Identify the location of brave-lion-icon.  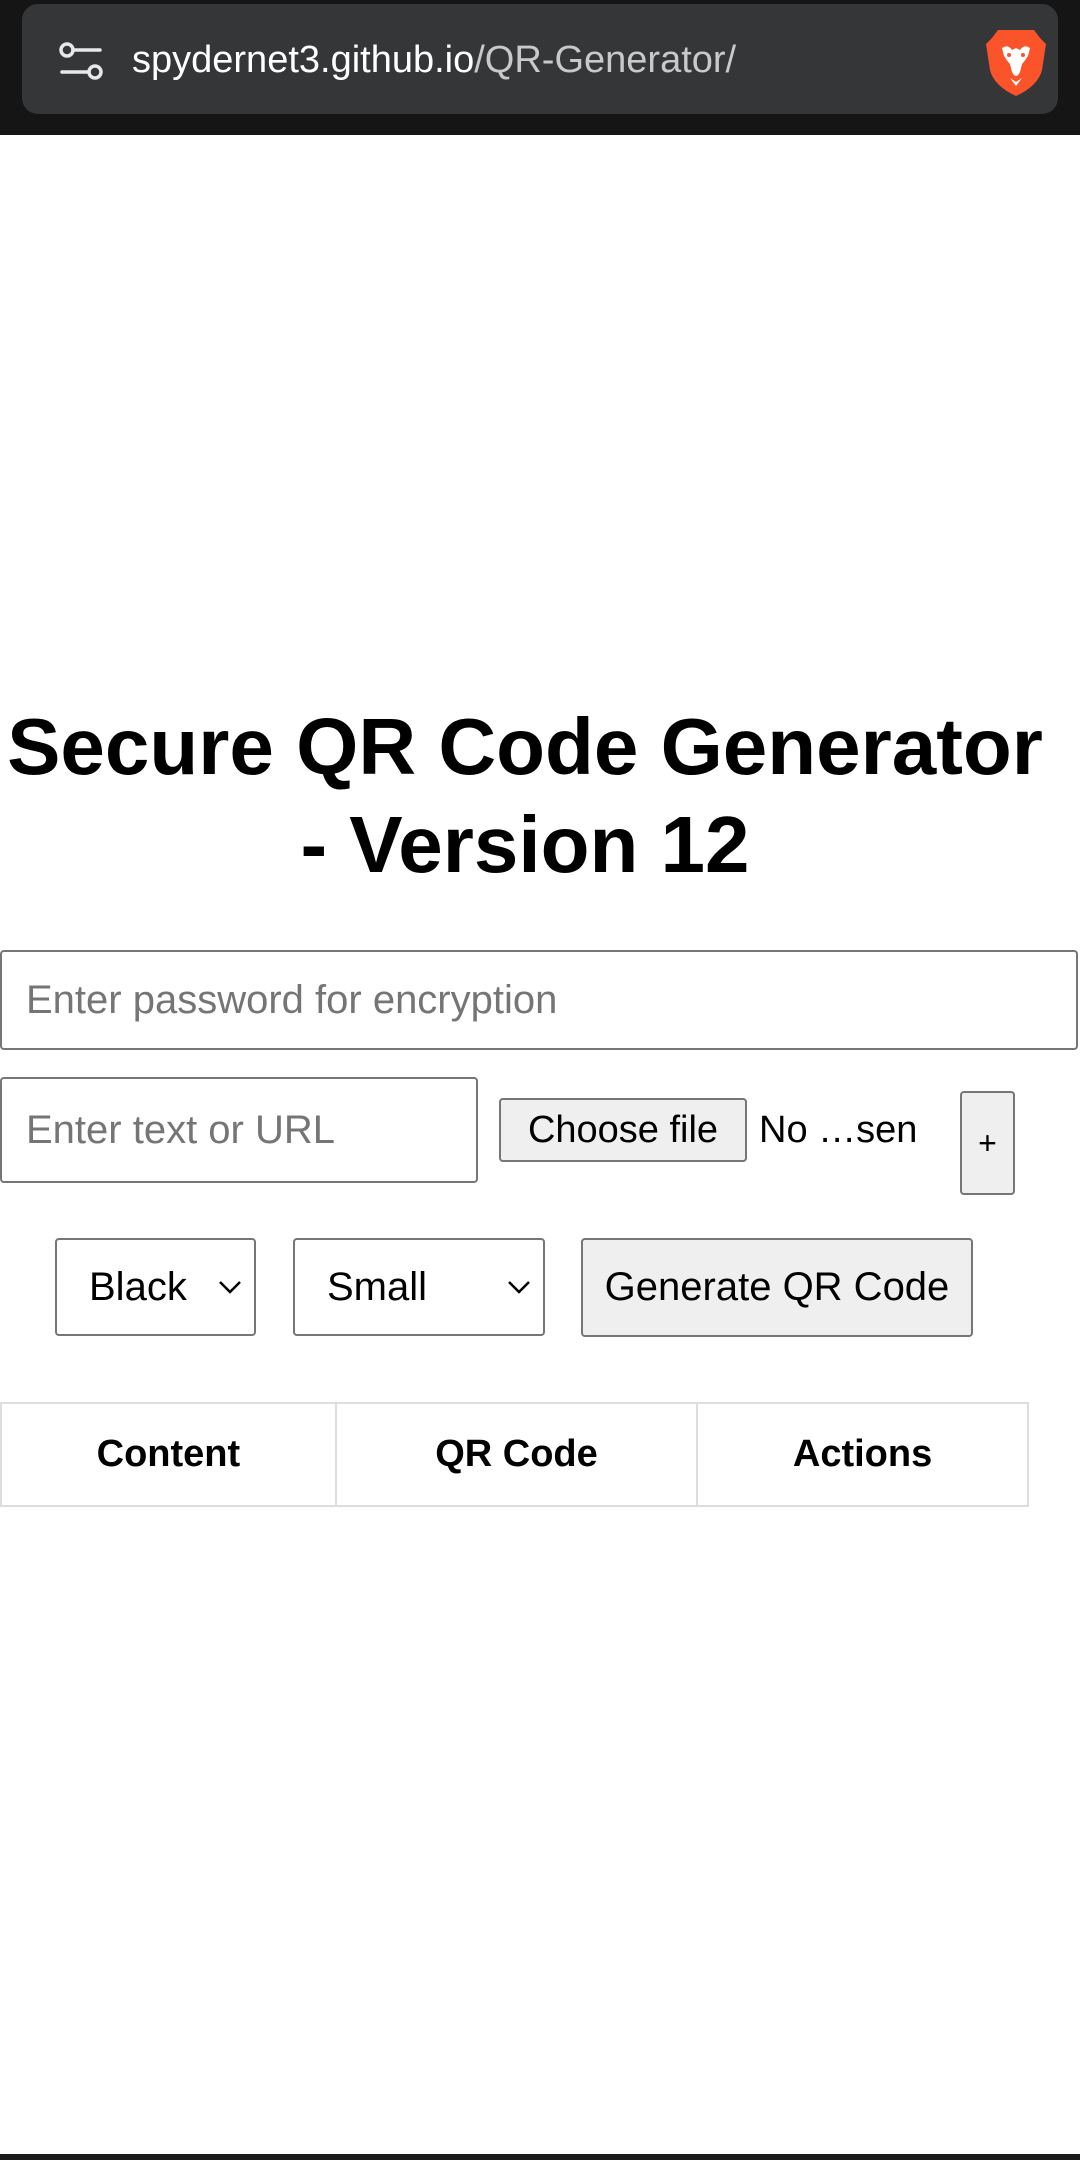
(1016, 62).